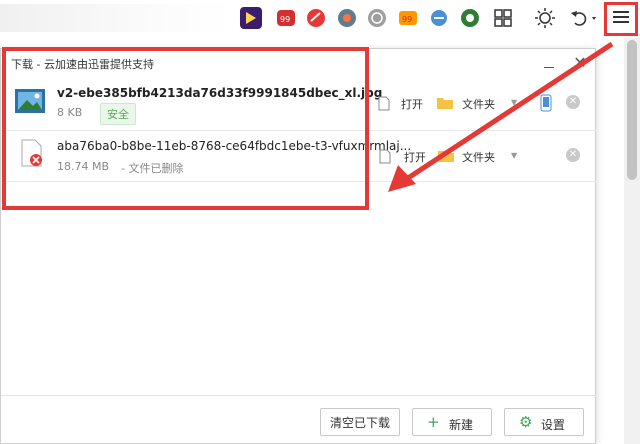  What do you see at coordinates (316, 18) in the screenshot?
I see `red-app-icon` at bounding box center [316, 18].